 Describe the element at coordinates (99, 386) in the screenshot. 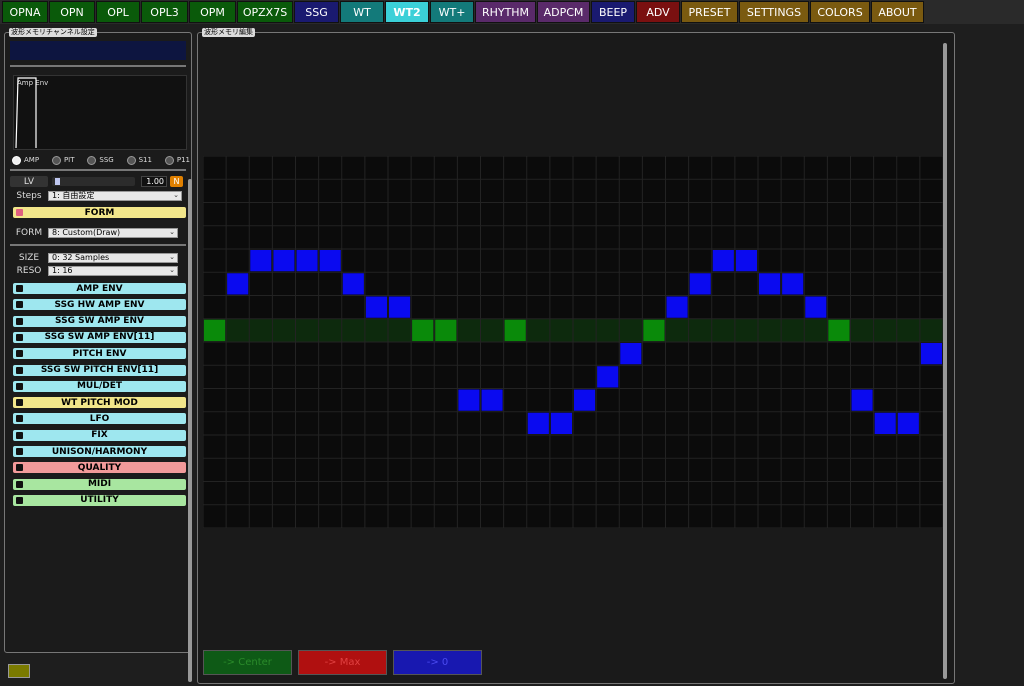

I see `section-bar-mul-det: MUL/DET` at that location.